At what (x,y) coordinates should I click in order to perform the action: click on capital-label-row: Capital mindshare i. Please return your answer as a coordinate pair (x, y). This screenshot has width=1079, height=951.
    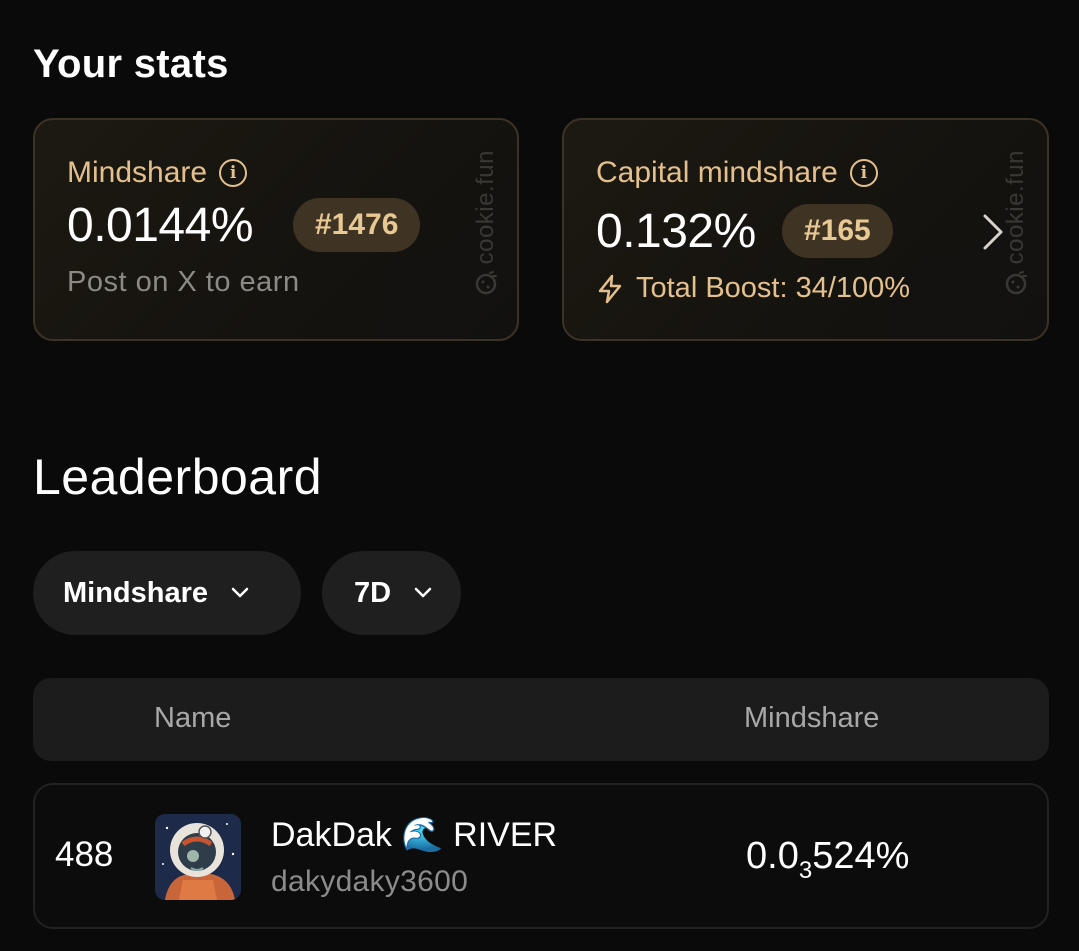
    Looking at the image, I should click on (737, 173).